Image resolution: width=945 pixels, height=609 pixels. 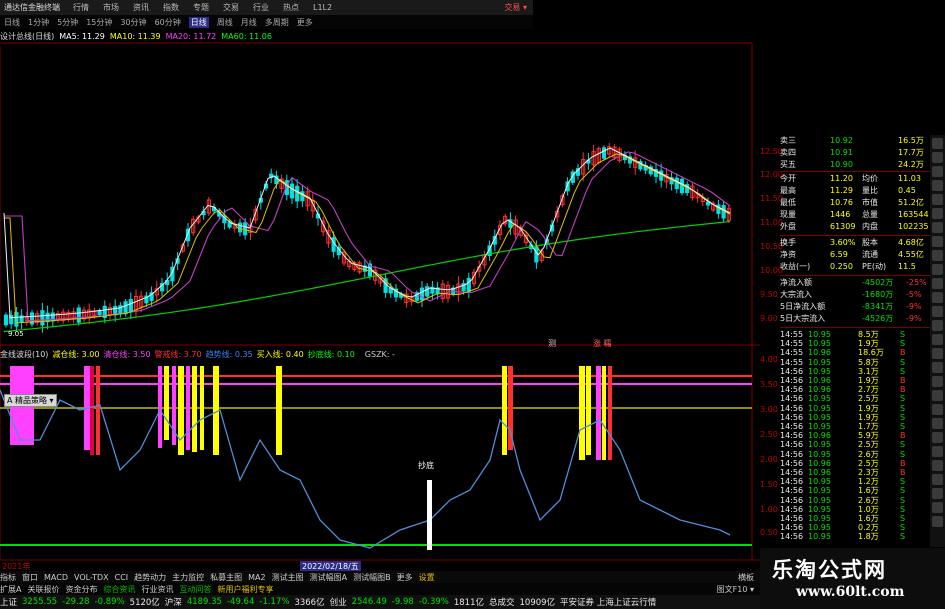 I want to click on strategy-button: A 精品策略 ▾, so click(x=30, y=400).